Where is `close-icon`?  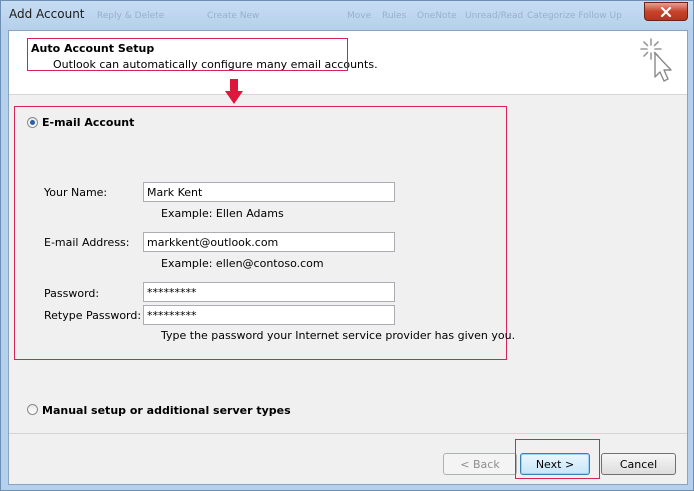 close-icon is located at coordinates (666, 11).